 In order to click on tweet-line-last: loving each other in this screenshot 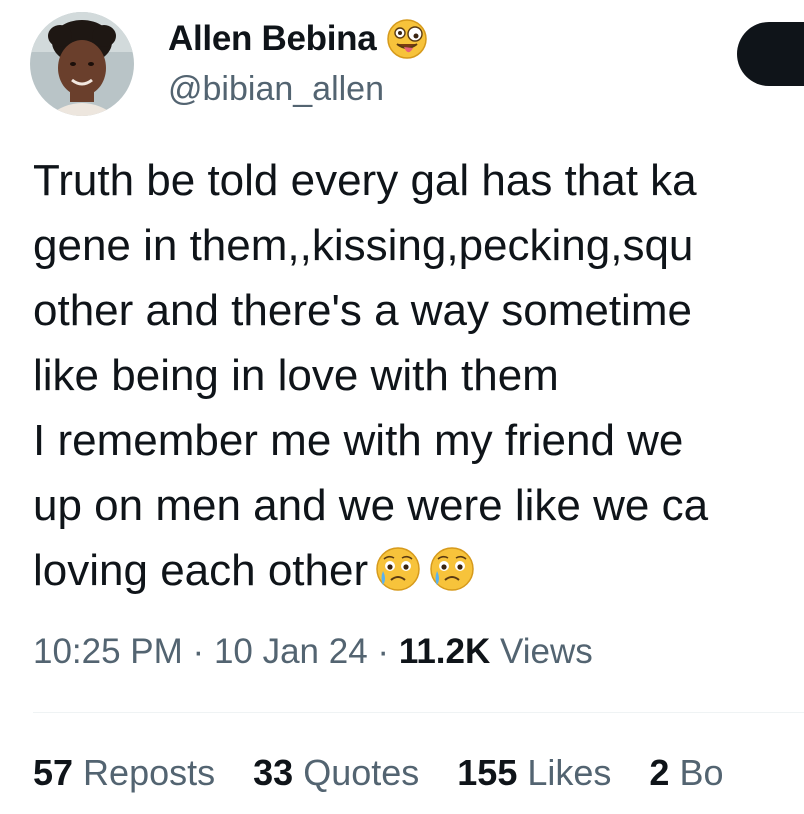, I will do `click(418, 570)`.